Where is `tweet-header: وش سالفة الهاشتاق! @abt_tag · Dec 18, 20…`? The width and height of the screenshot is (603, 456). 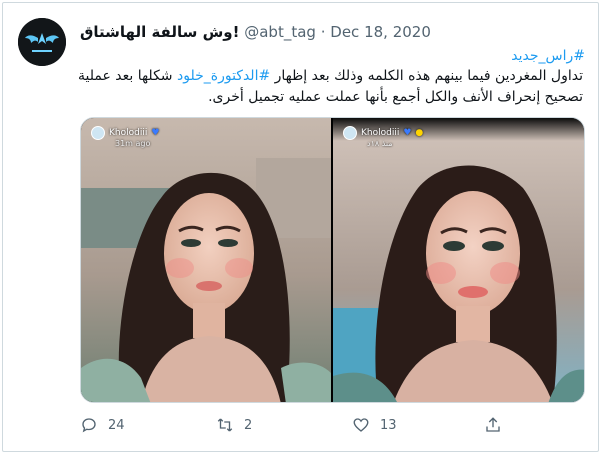
tweet-header: وش سالفة الهاشتاق! @abt_tag · Dec 18, 20… is located at coordinates (255, 32).